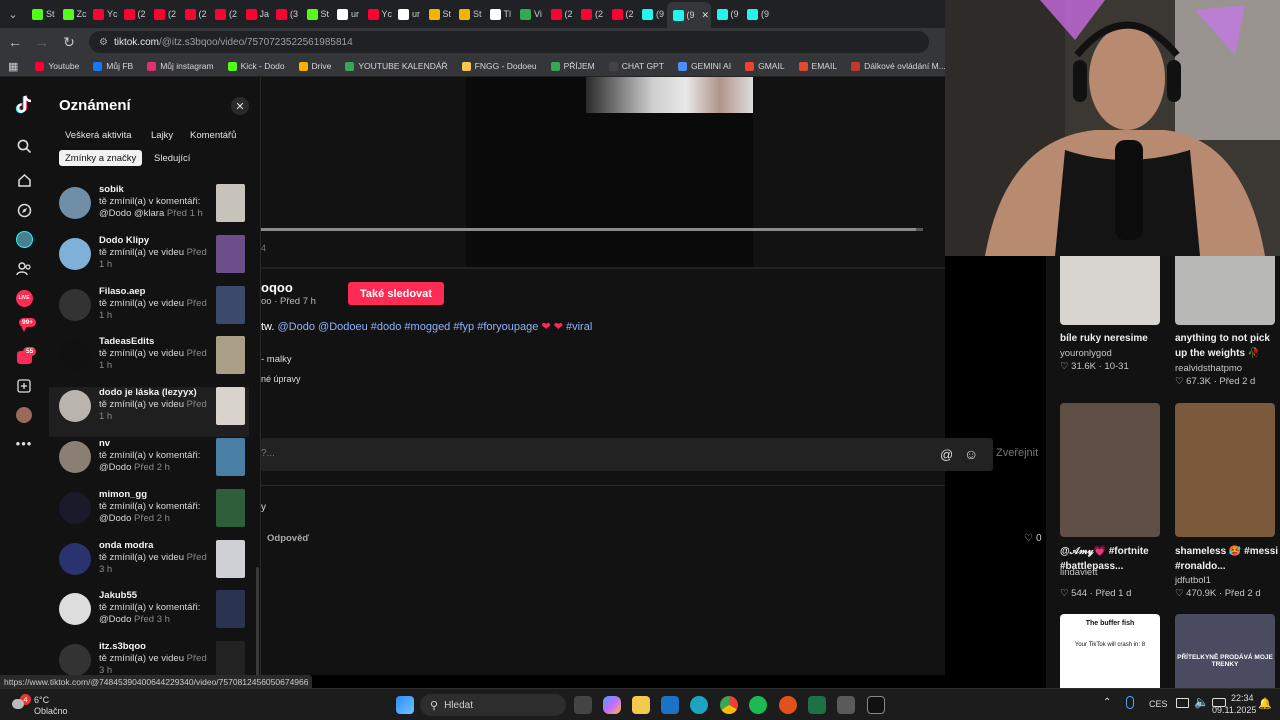  I want to click on browser-tab: Zc, so click(72, 14).